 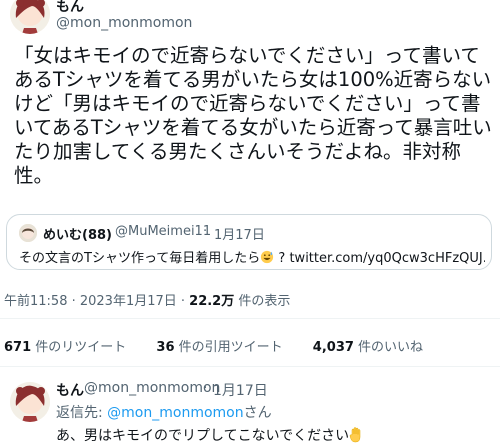 I want to click on quotes-count: 36, so click(x=165, y=347).